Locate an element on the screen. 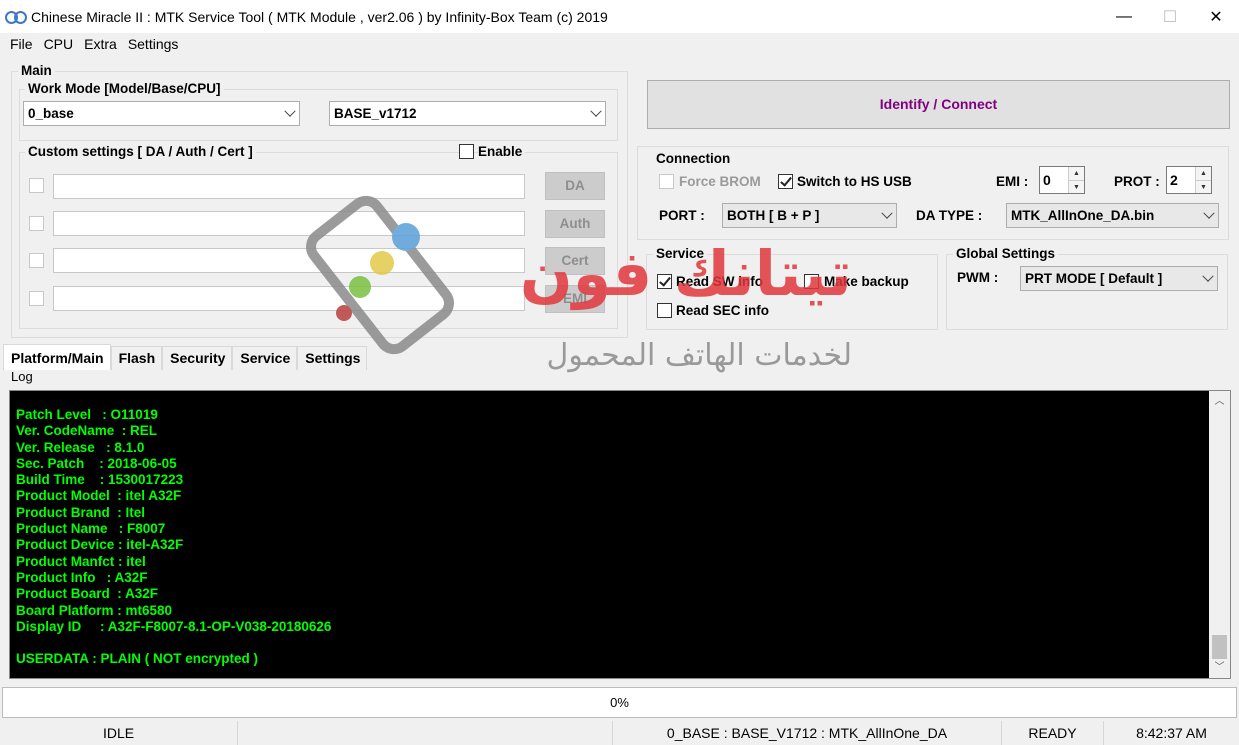  read-sec-info-checkbox is located at coordinates (664, 310).